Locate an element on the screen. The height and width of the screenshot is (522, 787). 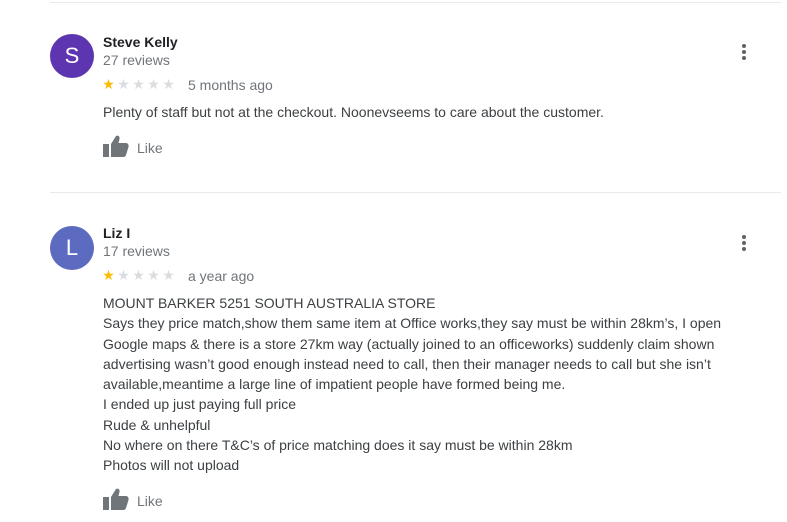
review-text-line: Photos will not upload is located at coordinates (171, 465).